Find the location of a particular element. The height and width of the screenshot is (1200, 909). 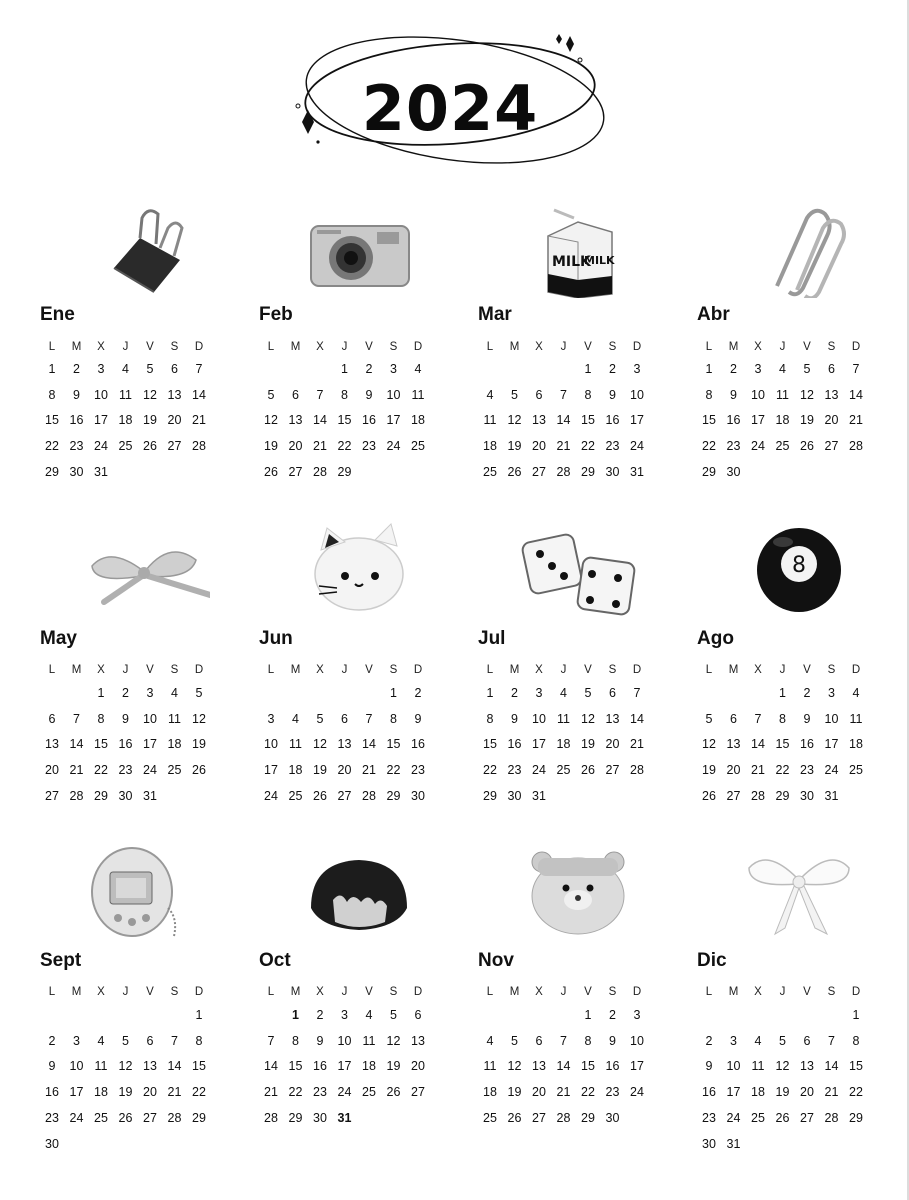

week-row: 1 2 3 4 5 6 7 is located at coordinates (127, 372).